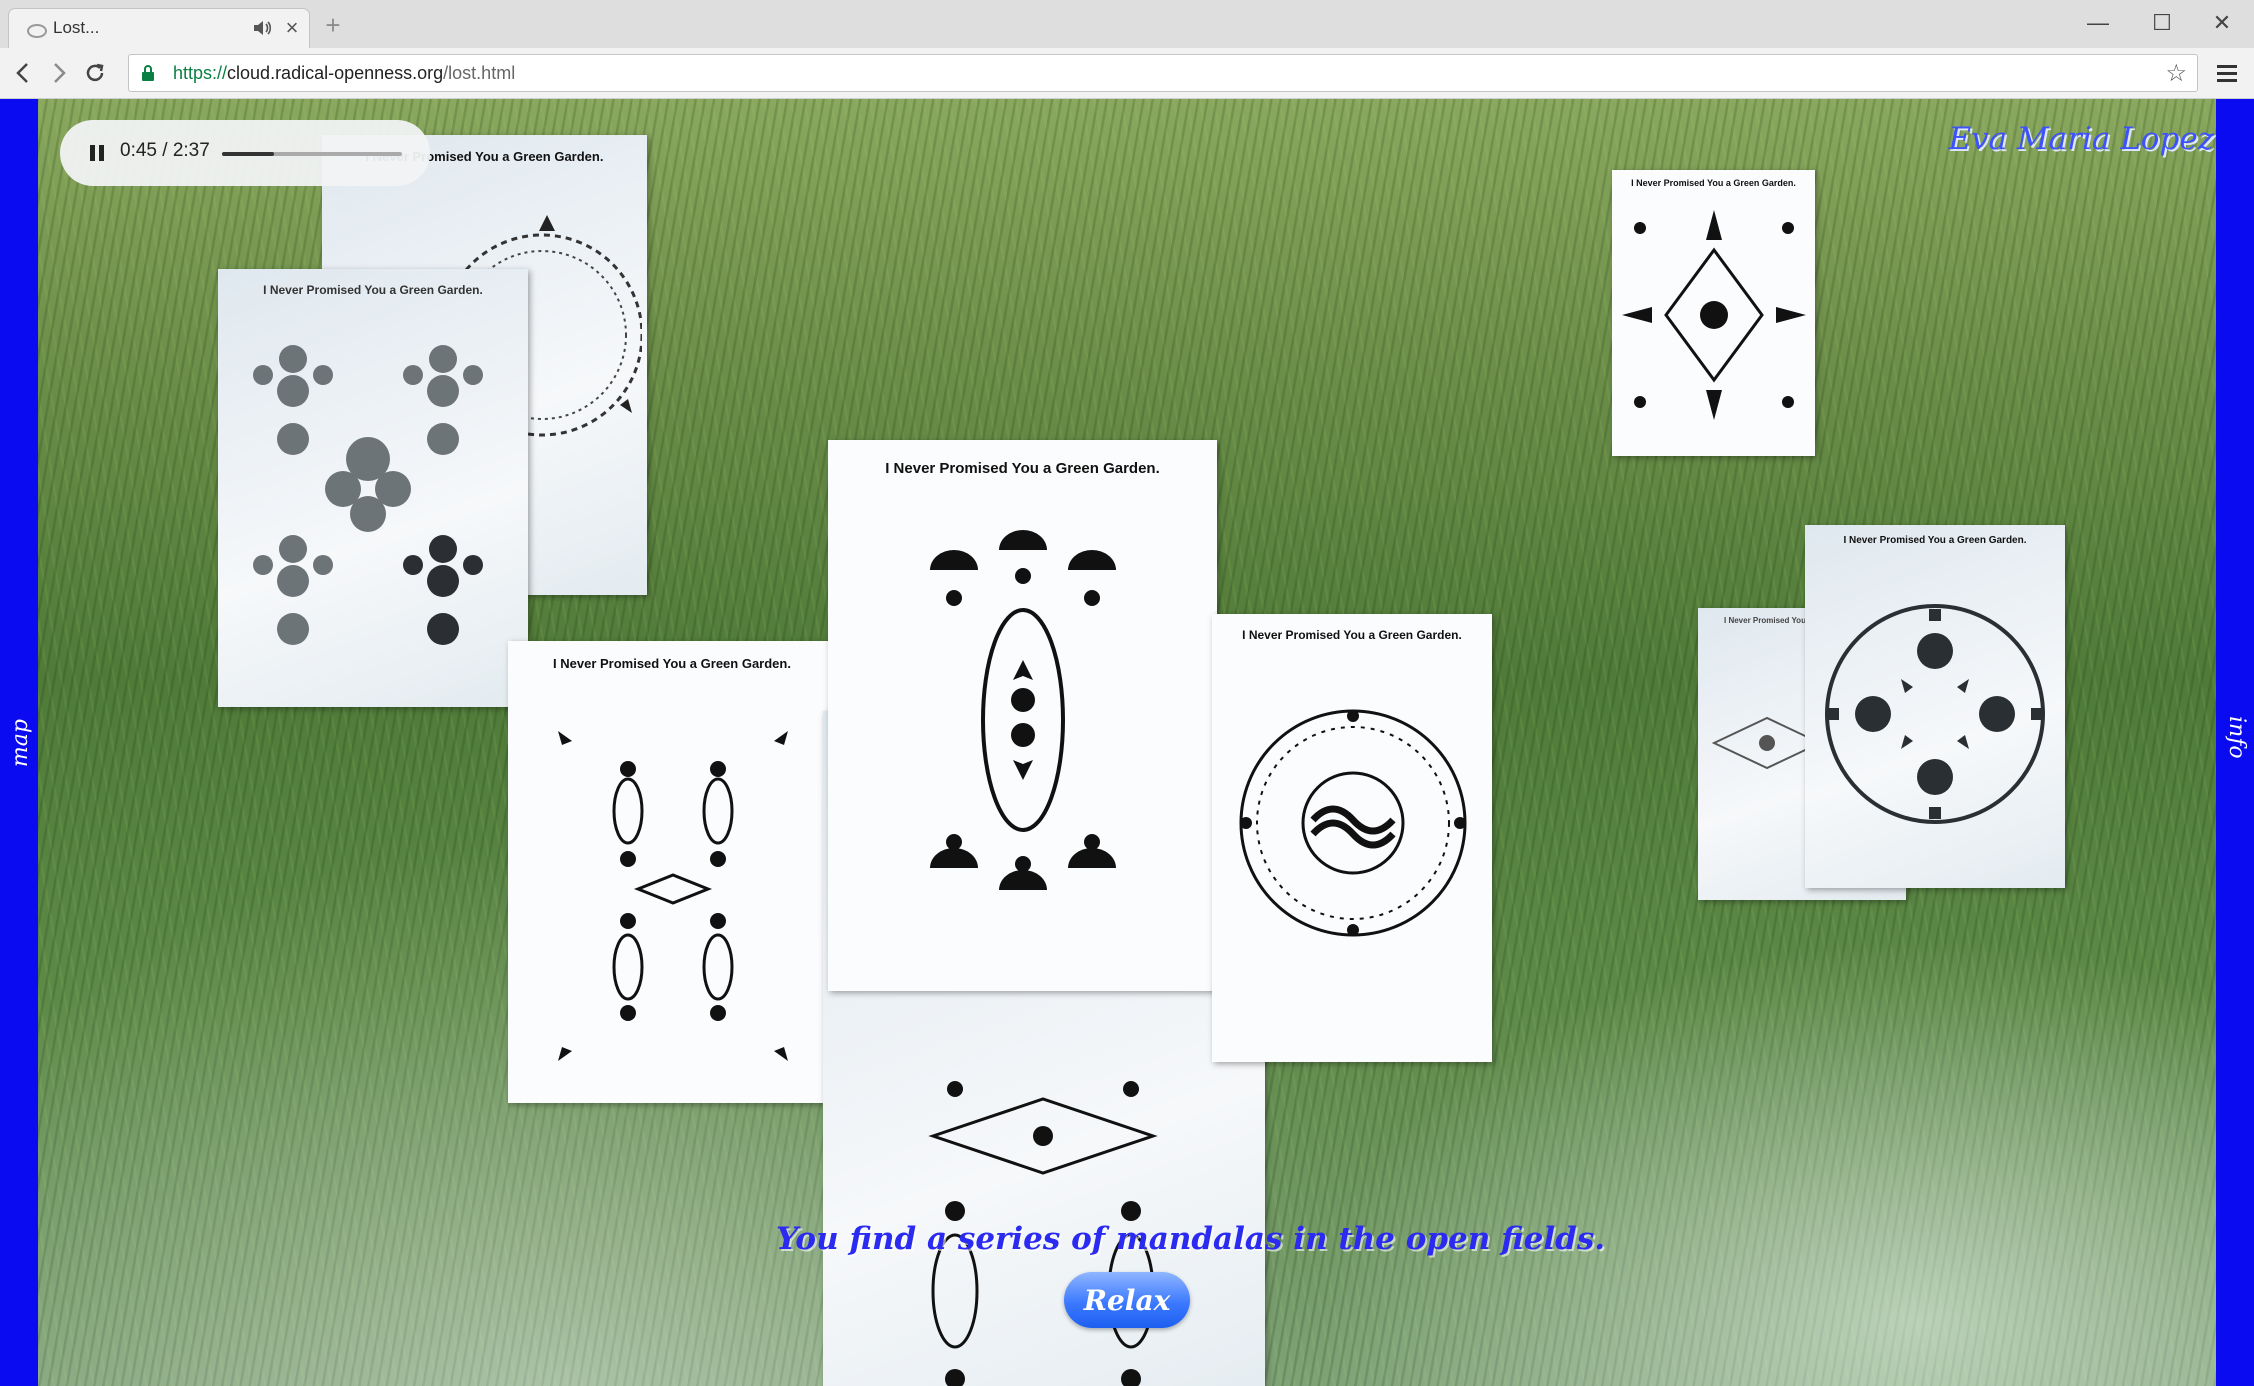 This screenshot has width=2254, height=1386. What do you see at coordinates (333, 25) in the screenshot?
I see `new-tab-button: +` at bounding box center [333, 25].